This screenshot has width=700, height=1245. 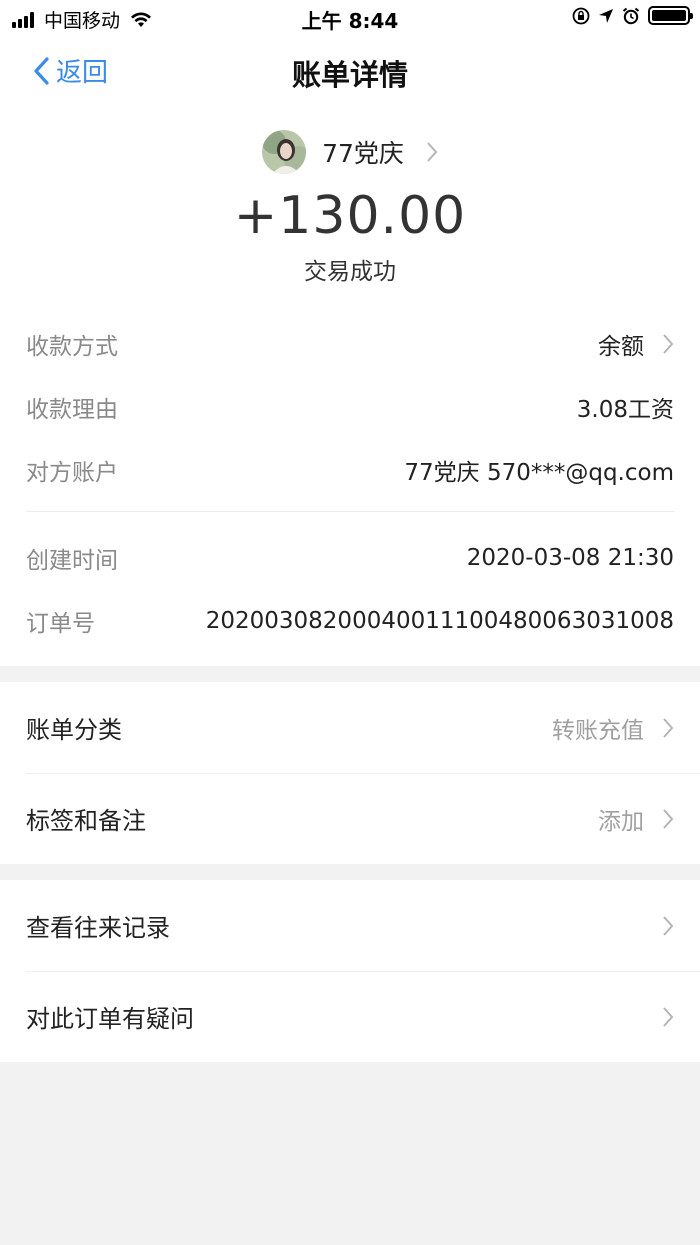 What do you see at coordinates (350, 18) in the screenshot?
I see `status-bar: 中国移动 上午 8:44` at bounding box center [350, 18].